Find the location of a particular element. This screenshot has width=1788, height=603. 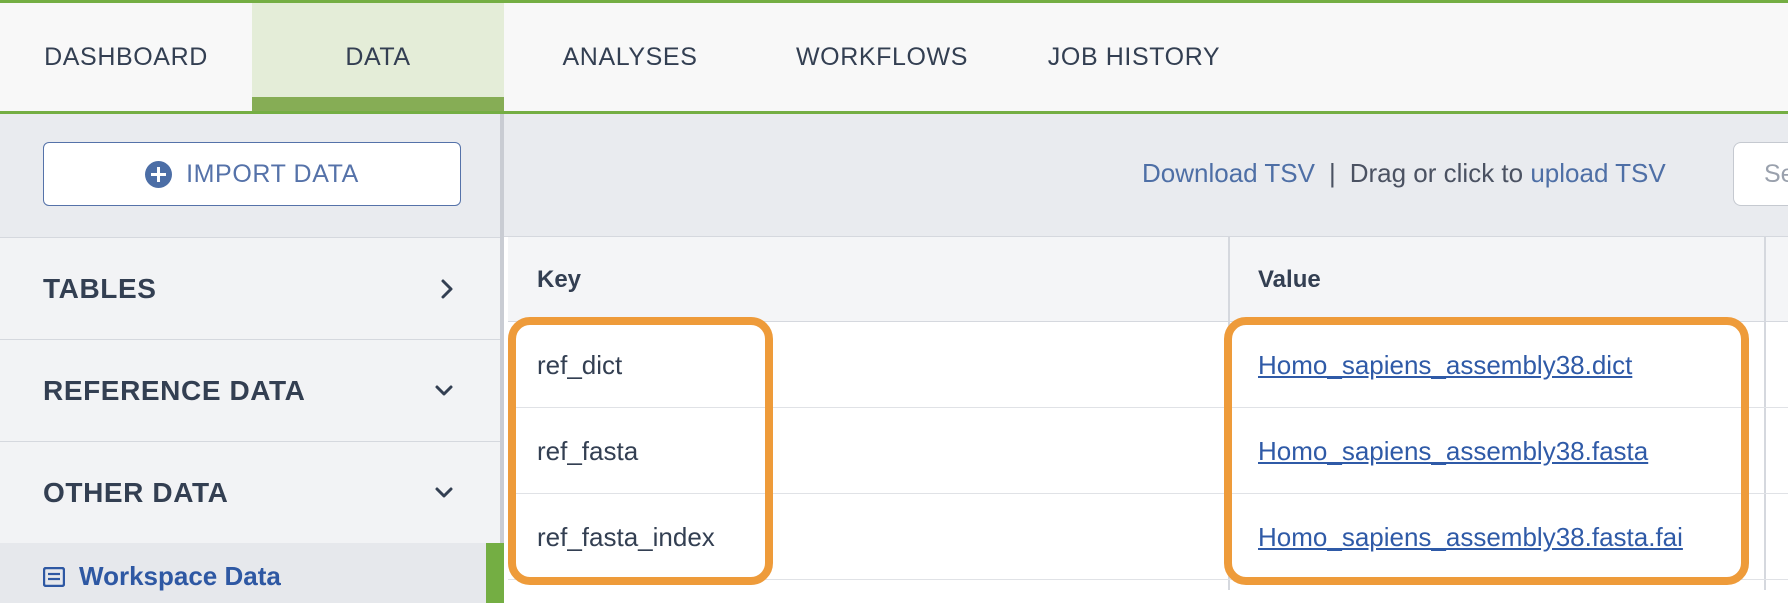

tab-label: DATA is located at coordinates (378, 56).